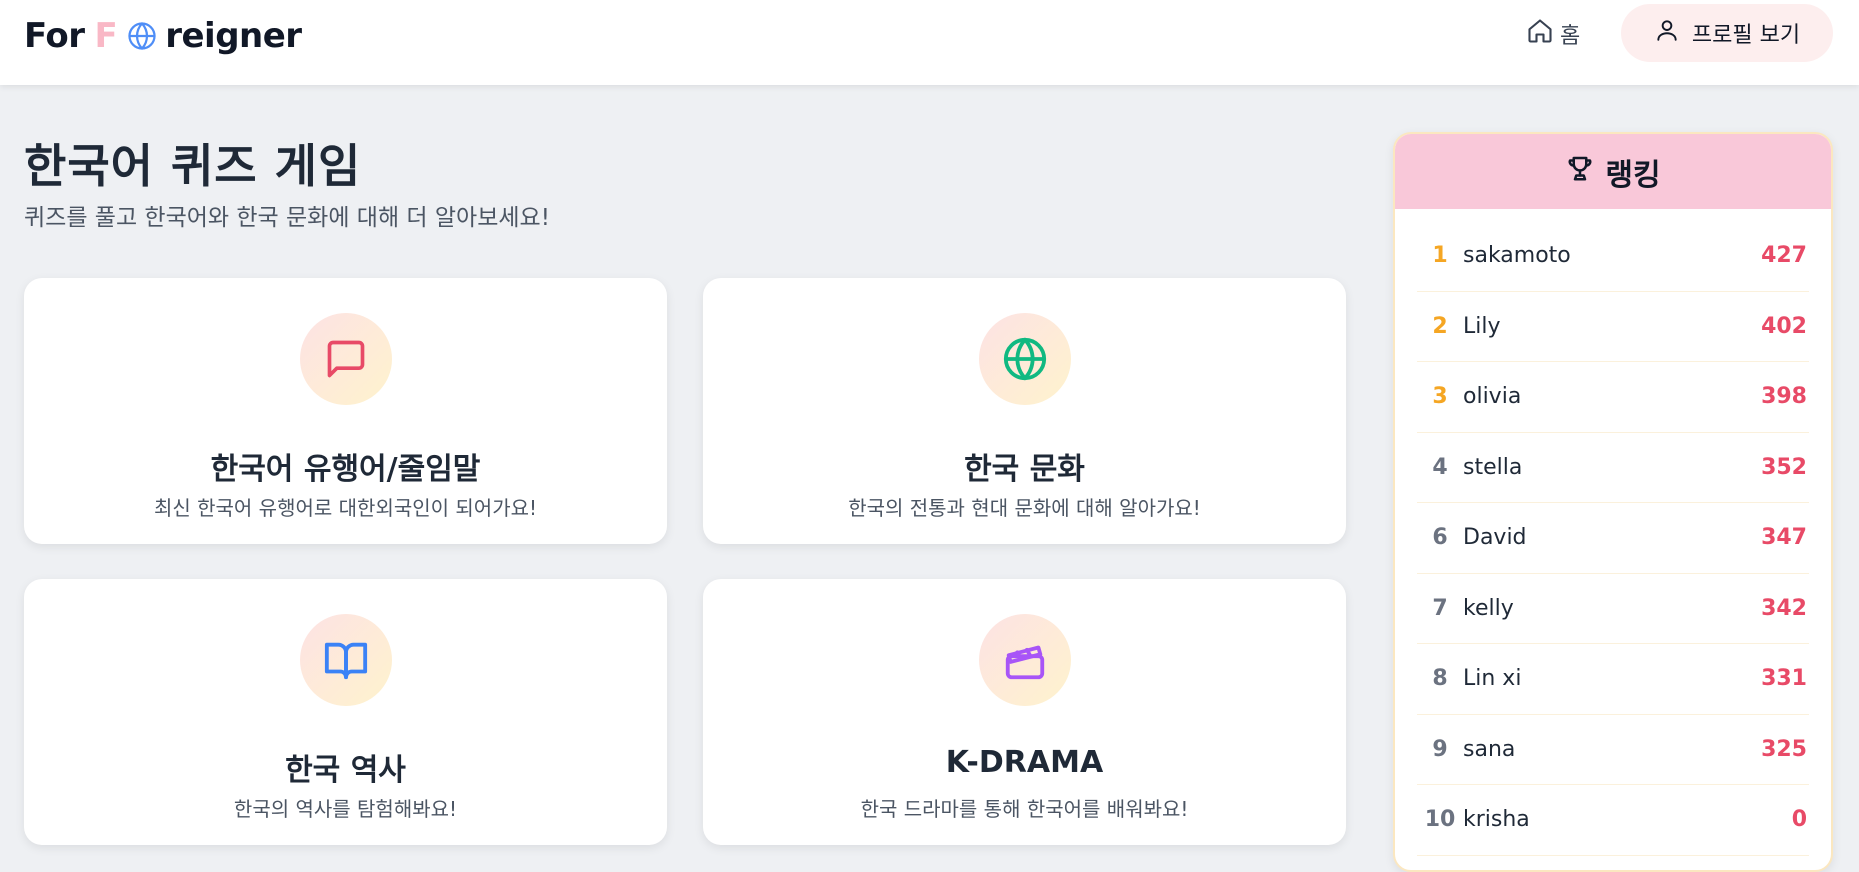 The image size is (1859, 872). Describe the element at coordinates (1492, 397) in the screenshot. I see `rank-username: olivia` at that location.